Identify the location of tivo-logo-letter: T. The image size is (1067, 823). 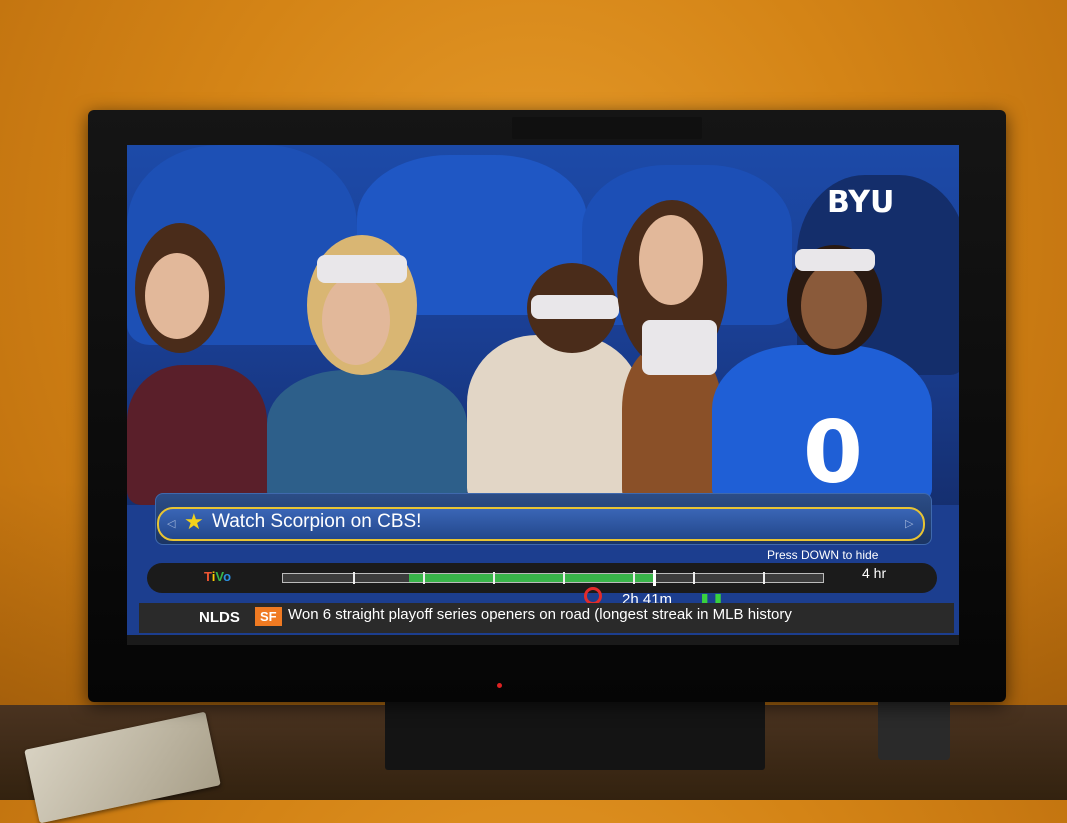
(208, 576).